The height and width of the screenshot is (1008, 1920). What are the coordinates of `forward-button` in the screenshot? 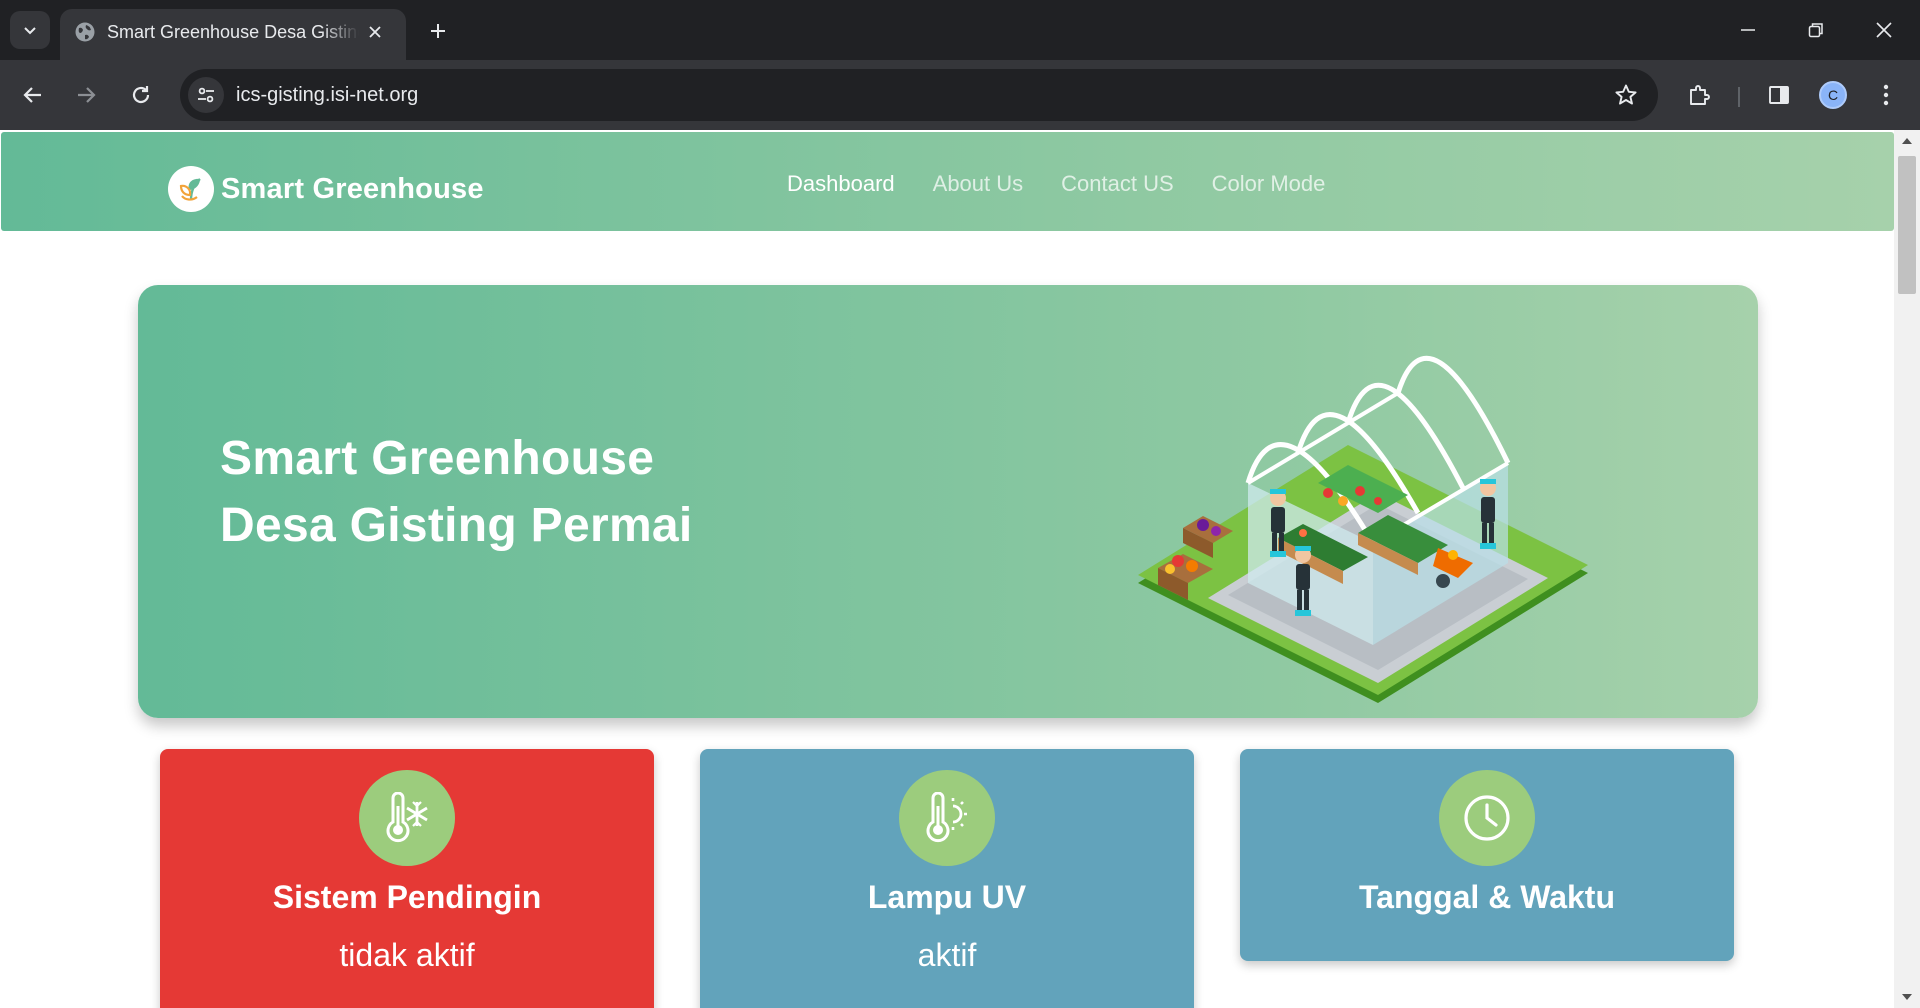 It's located at (86, 95).